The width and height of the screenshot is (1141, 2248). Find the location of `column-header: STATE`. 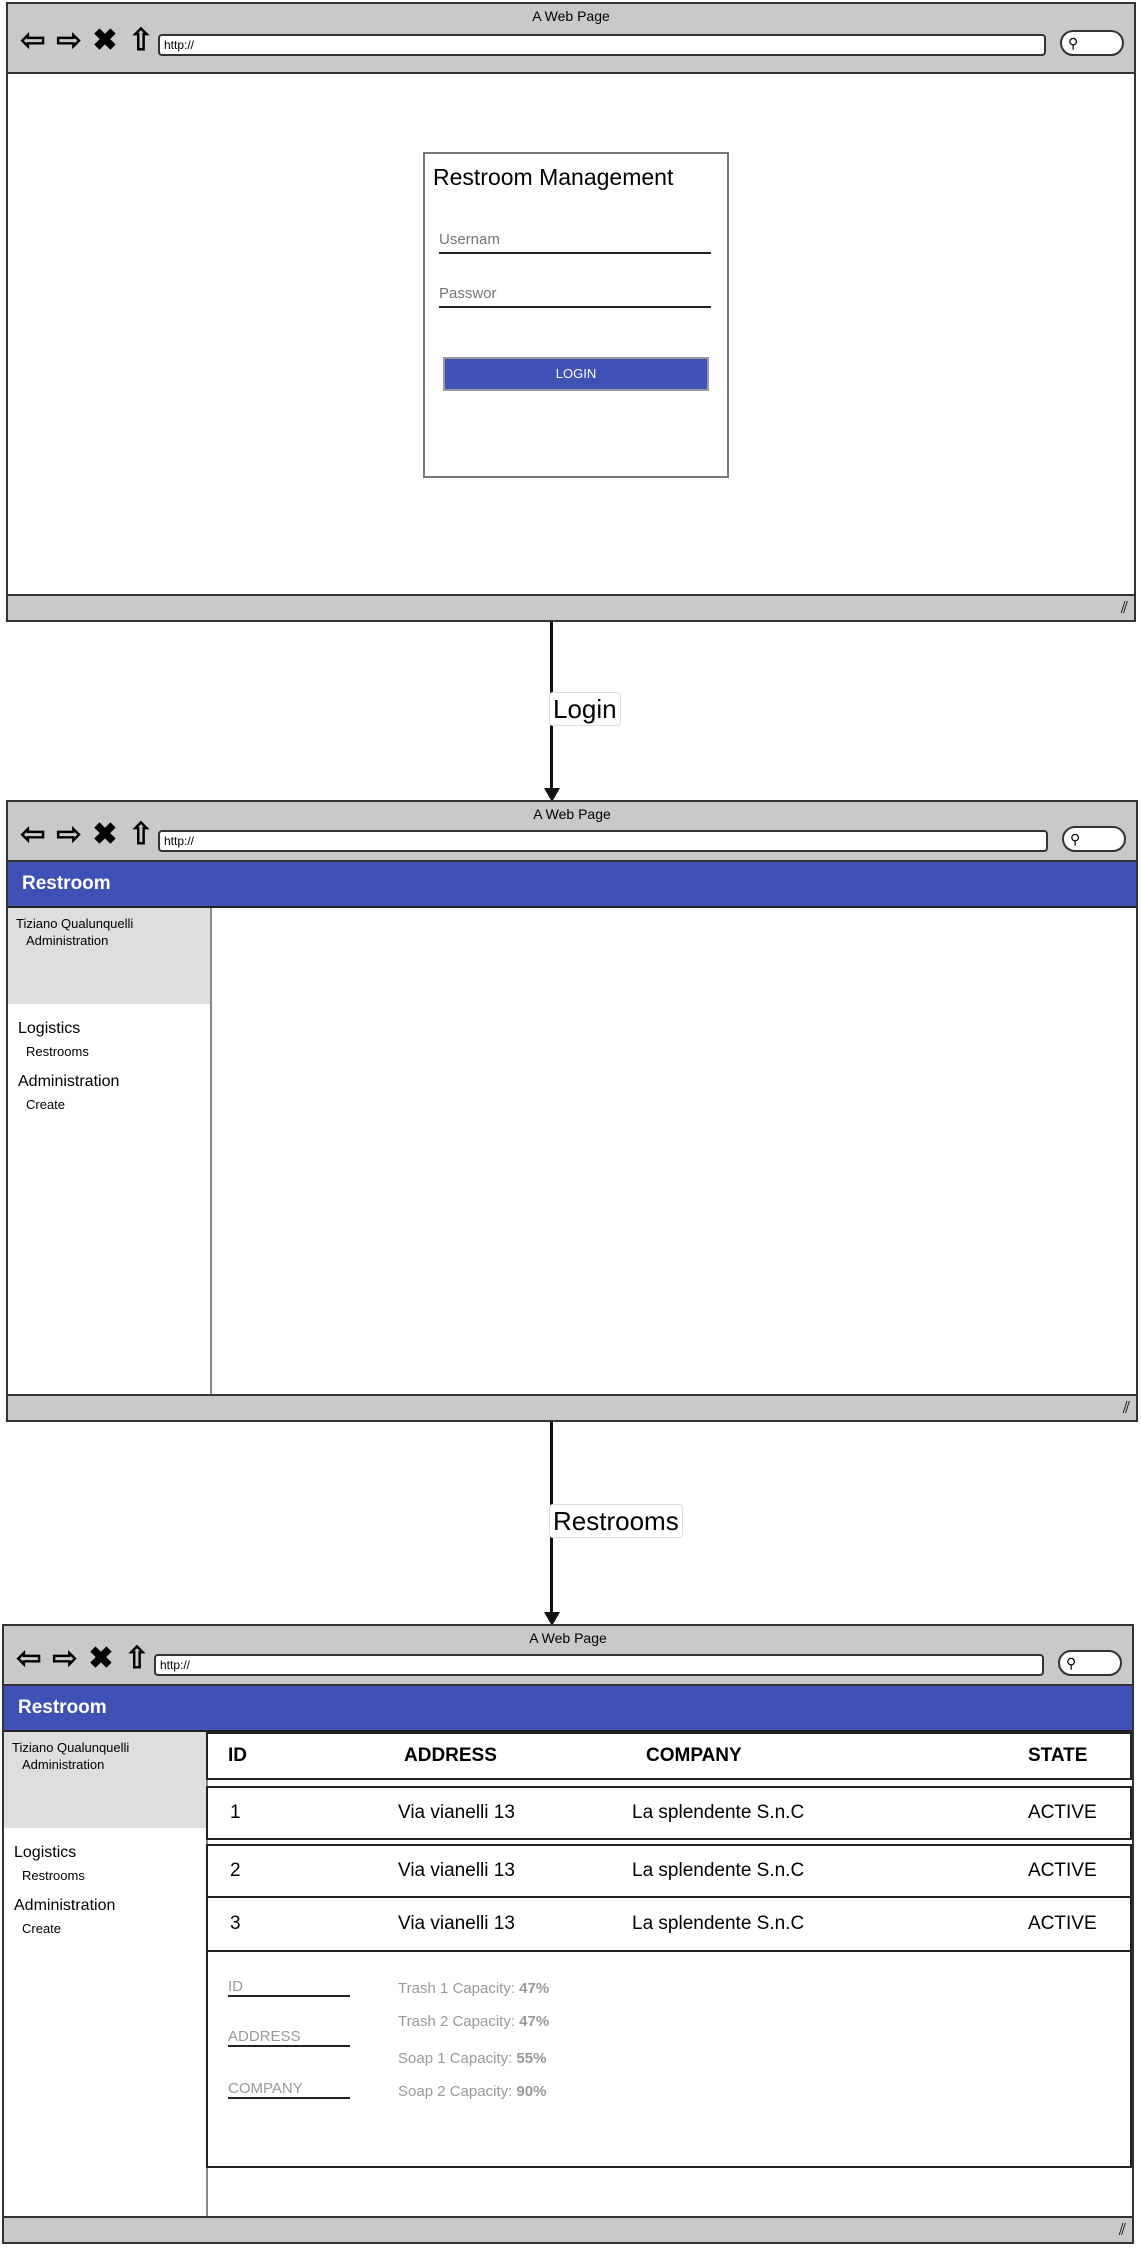

column-header: STATE is located at coordinates (1057, 1756).